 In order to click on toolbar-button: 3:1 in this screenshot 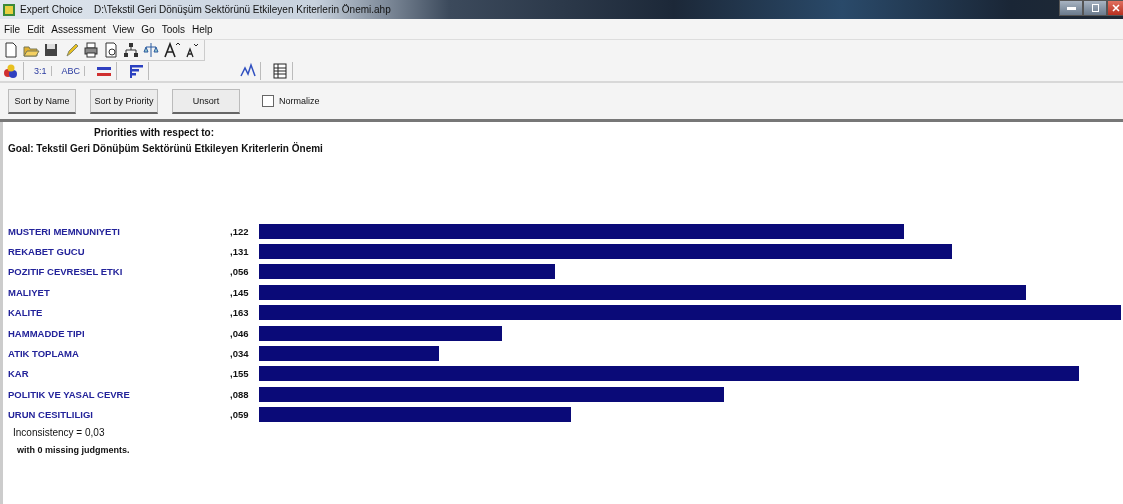, I will do `click(43, 71)`.